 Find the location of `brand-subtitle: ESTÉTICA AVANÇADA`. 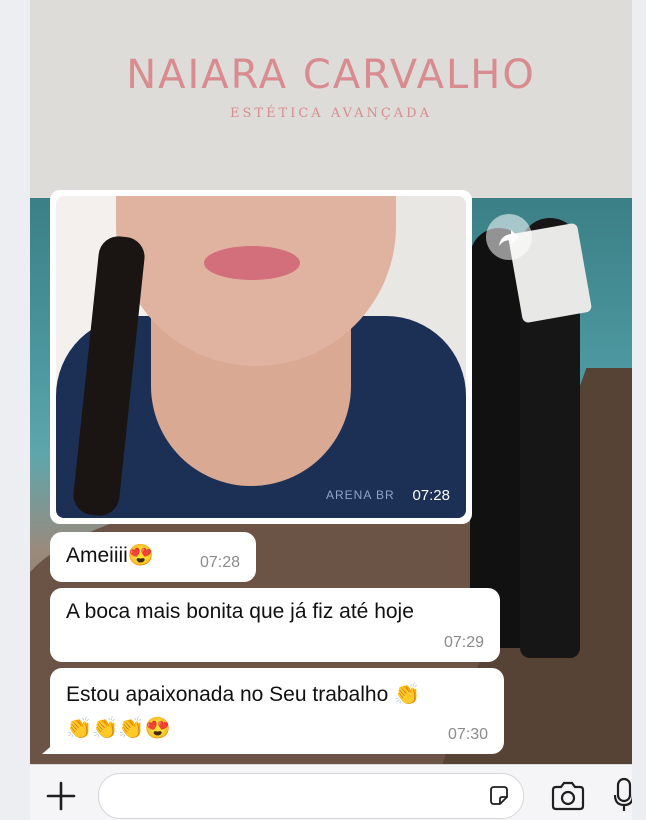

brand-subtitle: ESTÉTICA AVANÇADA is located at coordinates (331, 113).